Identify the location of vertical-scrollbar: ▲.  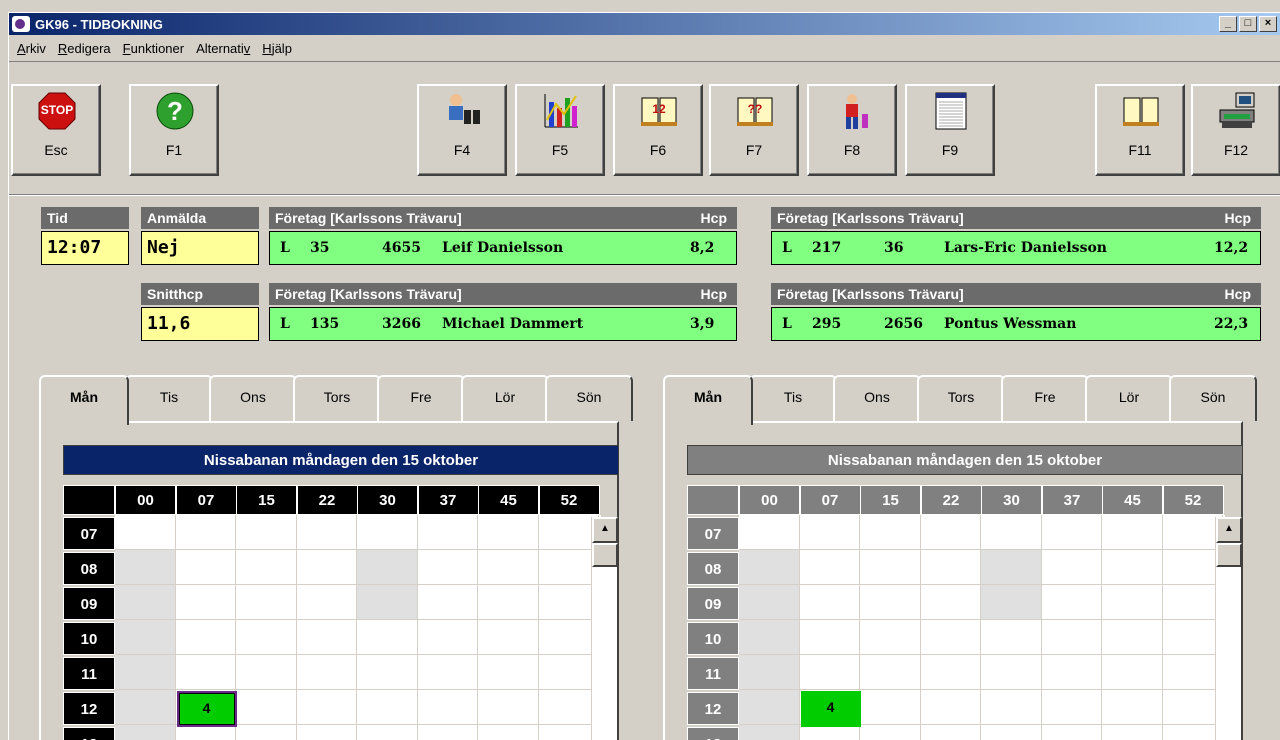
(1228, 628).